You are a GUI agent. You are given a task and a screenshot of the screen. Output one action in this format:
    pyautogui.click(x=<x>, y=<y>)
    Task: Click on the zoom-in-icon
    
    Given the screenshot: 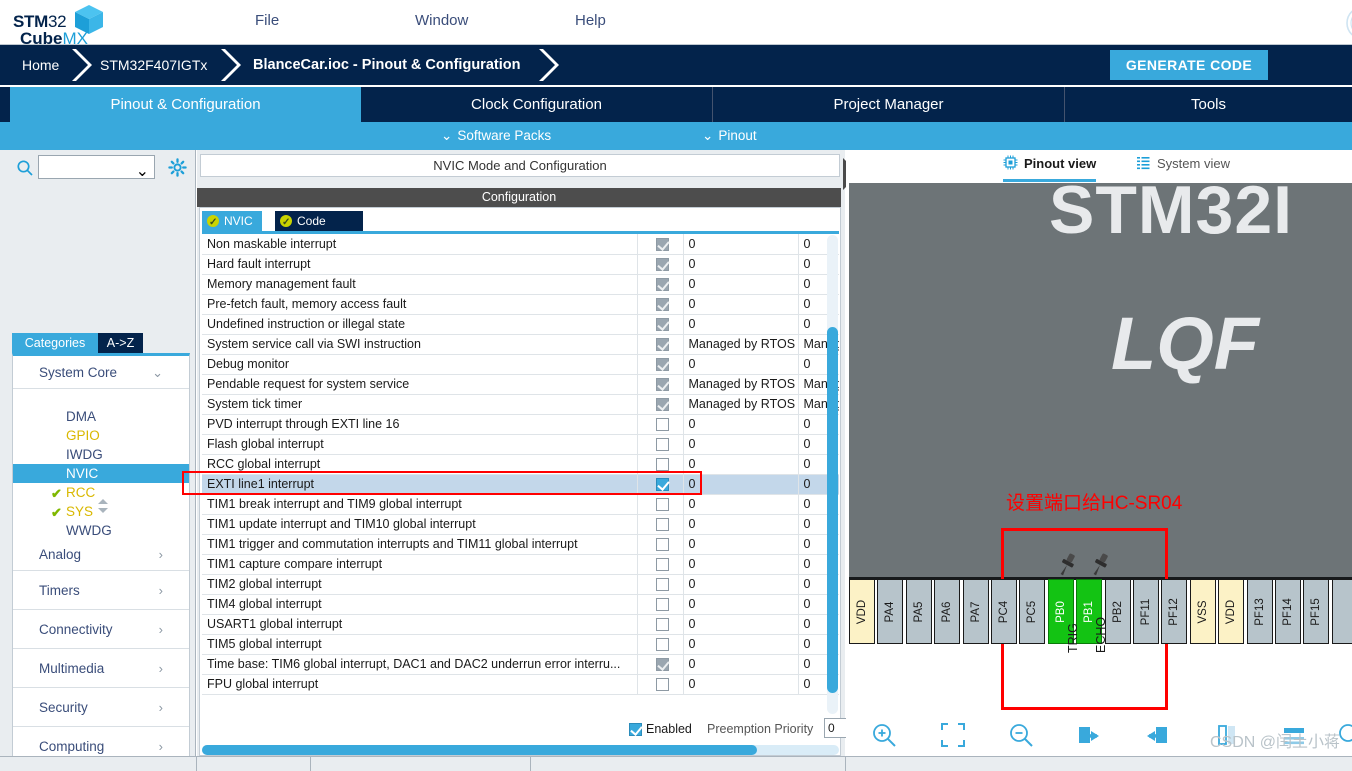 What is the action you would take?
    pyautogui.click(x=884, y=735)
    